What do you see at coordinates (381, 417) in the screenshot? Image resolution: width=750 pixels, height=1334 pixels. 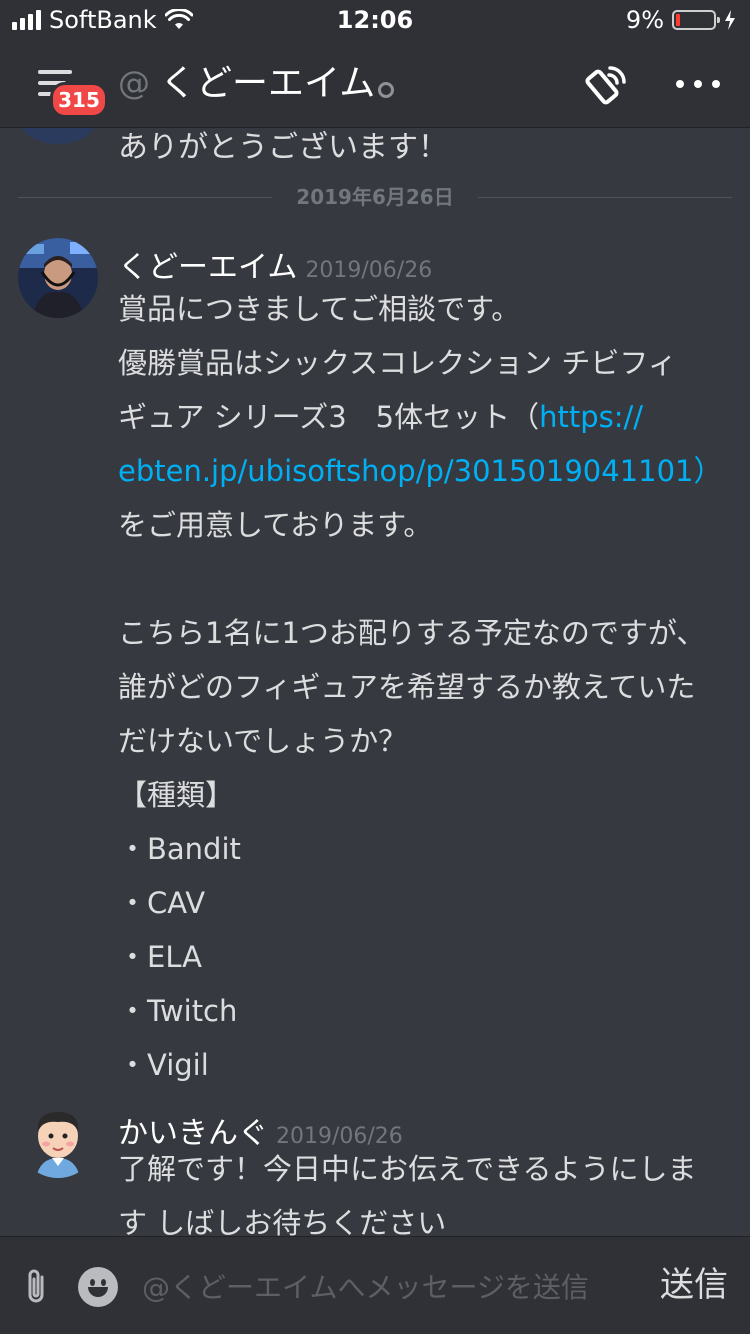 I see `message-line: ギュア シリーズ3 5体セット（https://` at bounding box center [381, 417].